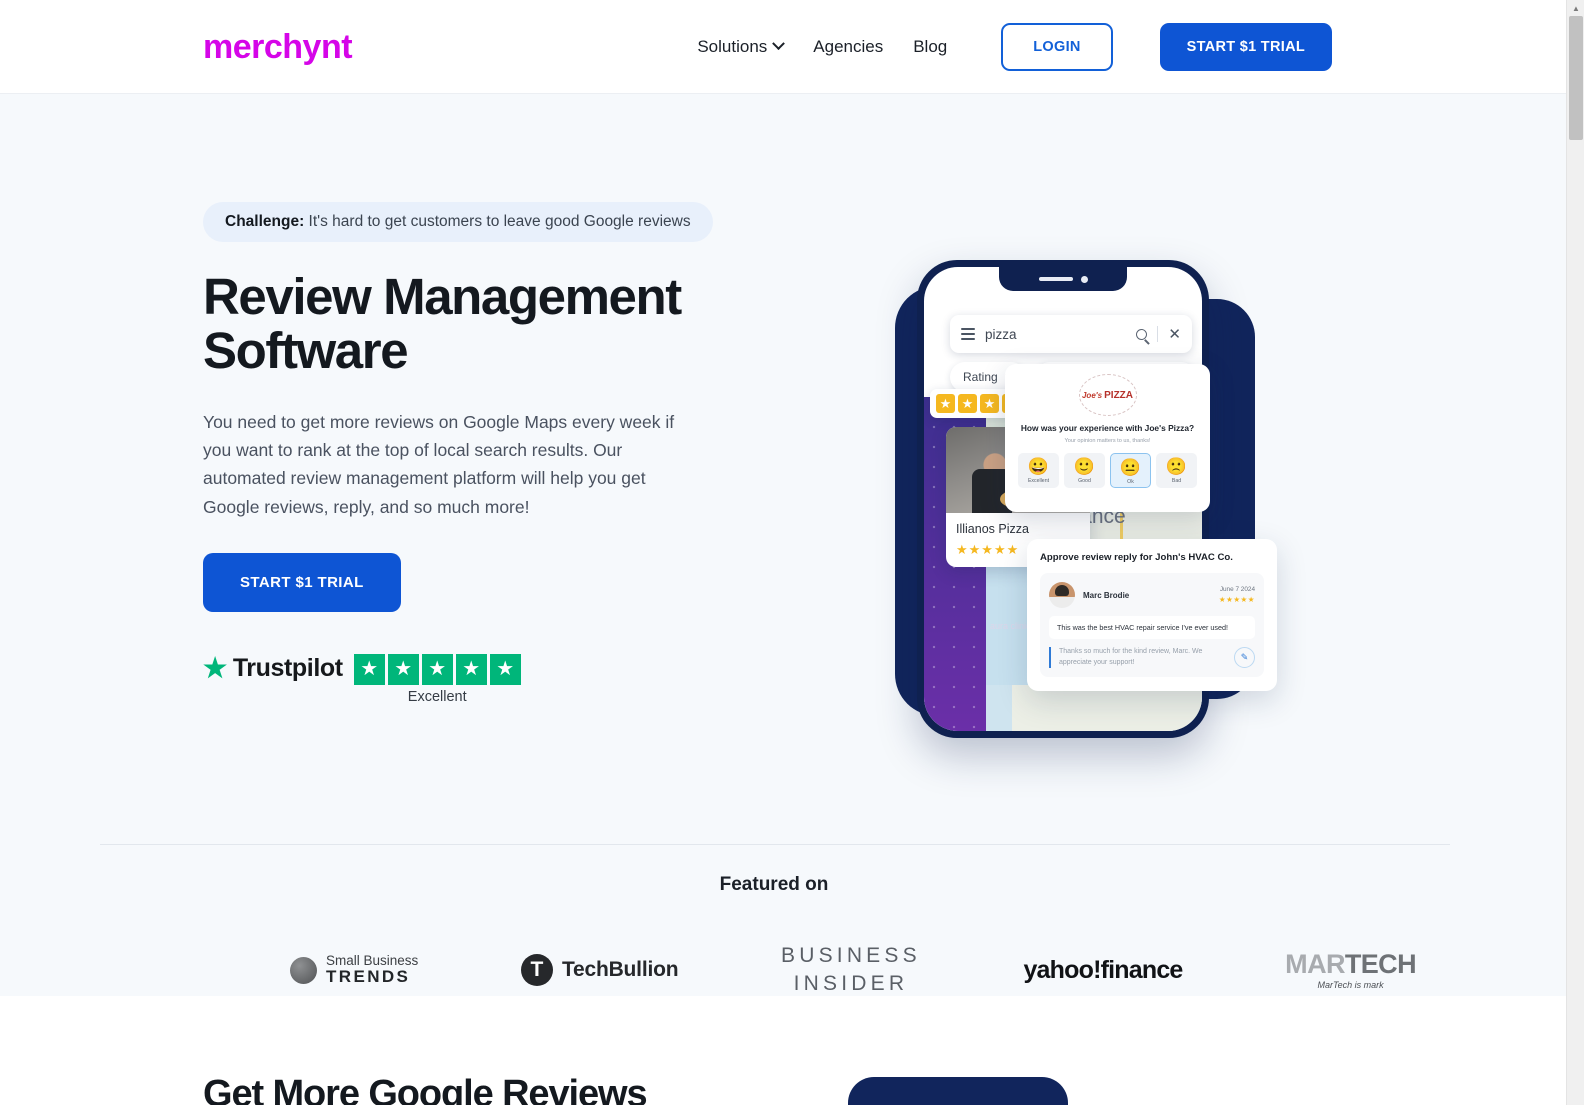  What do you see at coordinates (851, 984) in the screenshot?
I see `logo-line-2: INSIDER` at bounding box center [851, 984].